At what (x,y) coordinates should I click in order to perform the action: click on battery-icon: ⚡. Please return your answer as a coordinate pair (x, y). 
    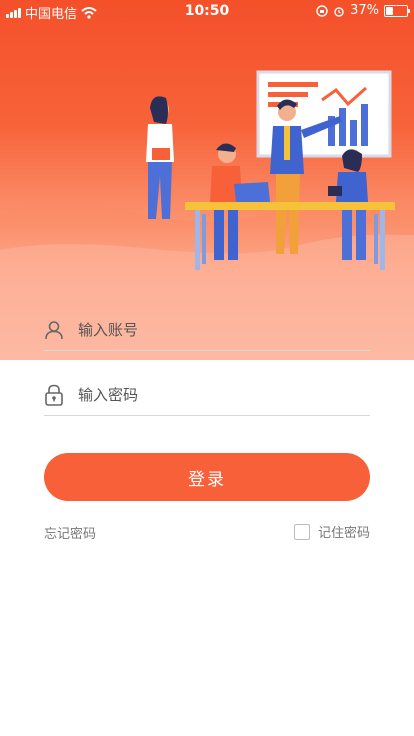
    Looking at the image, I should click on (397, 10).